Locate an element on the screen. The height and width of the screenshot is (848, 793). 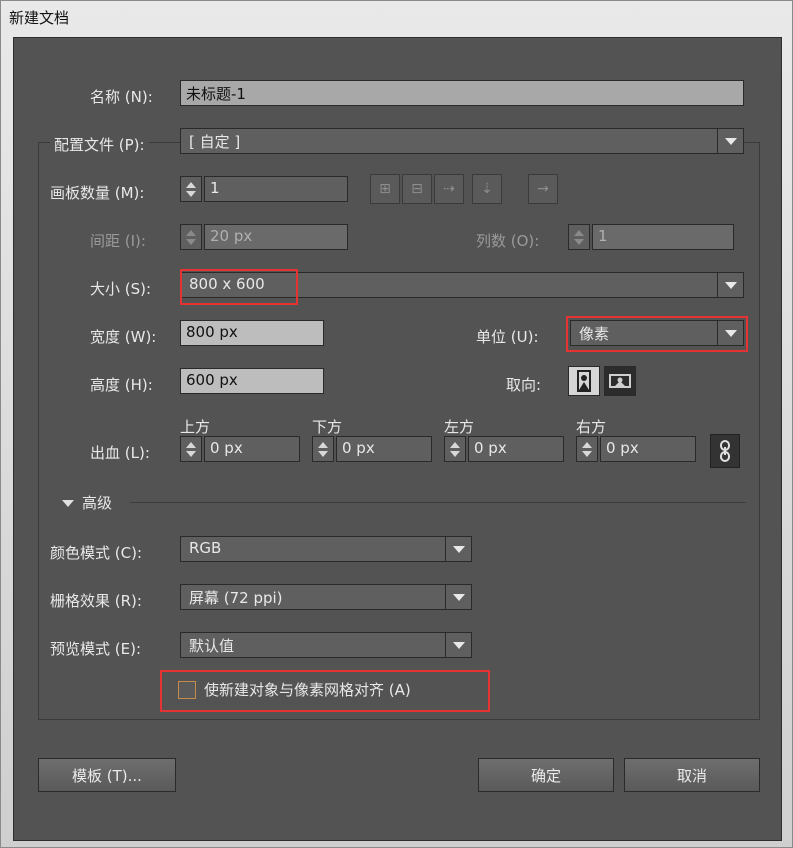
height-input: 600 px is located at coordinates (252, 381).